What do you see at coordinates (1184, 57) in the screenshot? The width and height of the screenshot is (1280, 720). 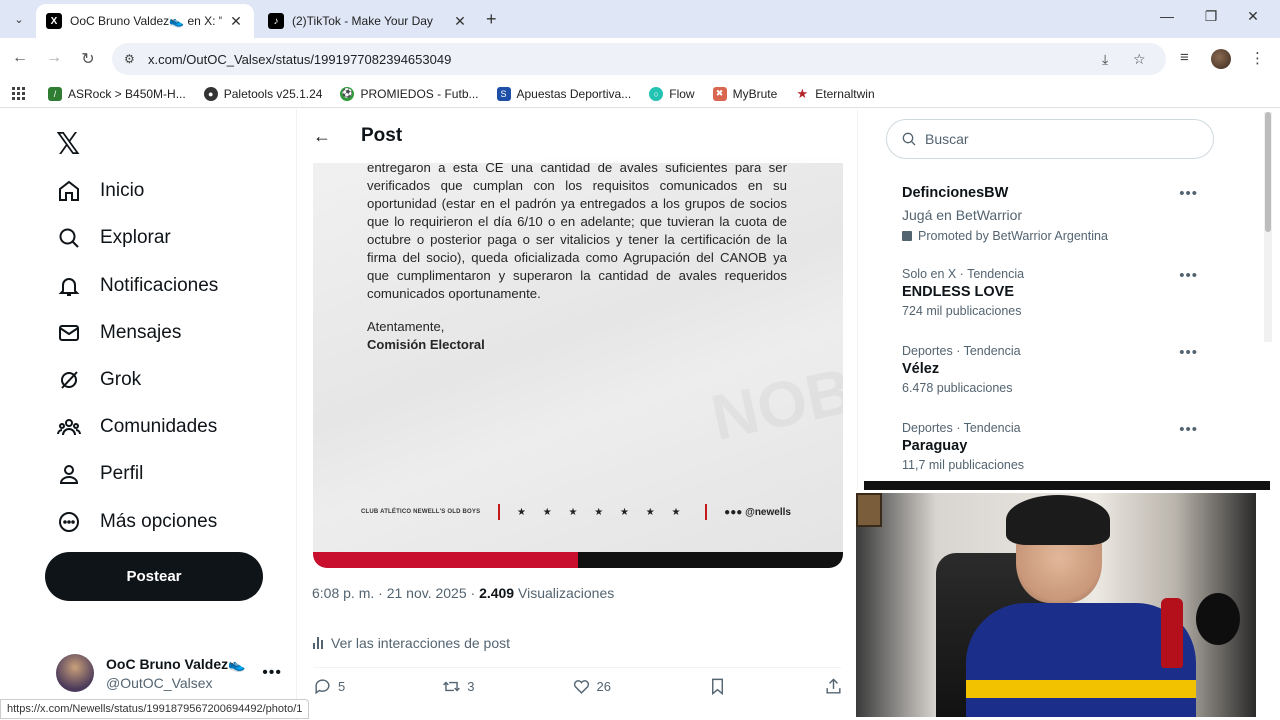 I see `media-control-icon: ≡` at bounding box center [1184, 57].